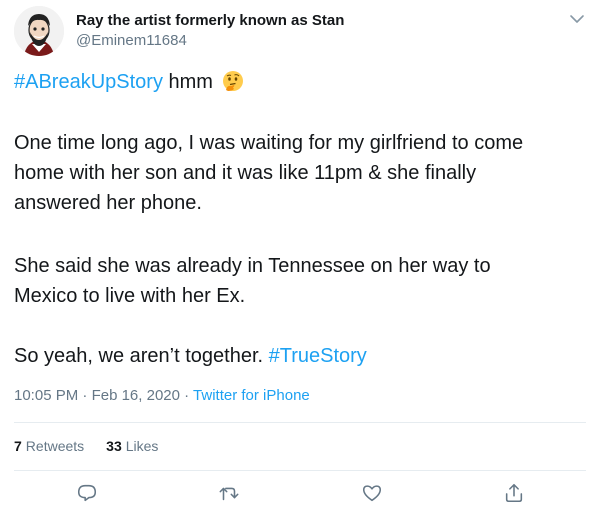 This screenshot has width=600, height=518. What do you see at coordinates (577, 19) in the screenshot?
I see `chevron-down-icon` at bounding box center [577, 19].